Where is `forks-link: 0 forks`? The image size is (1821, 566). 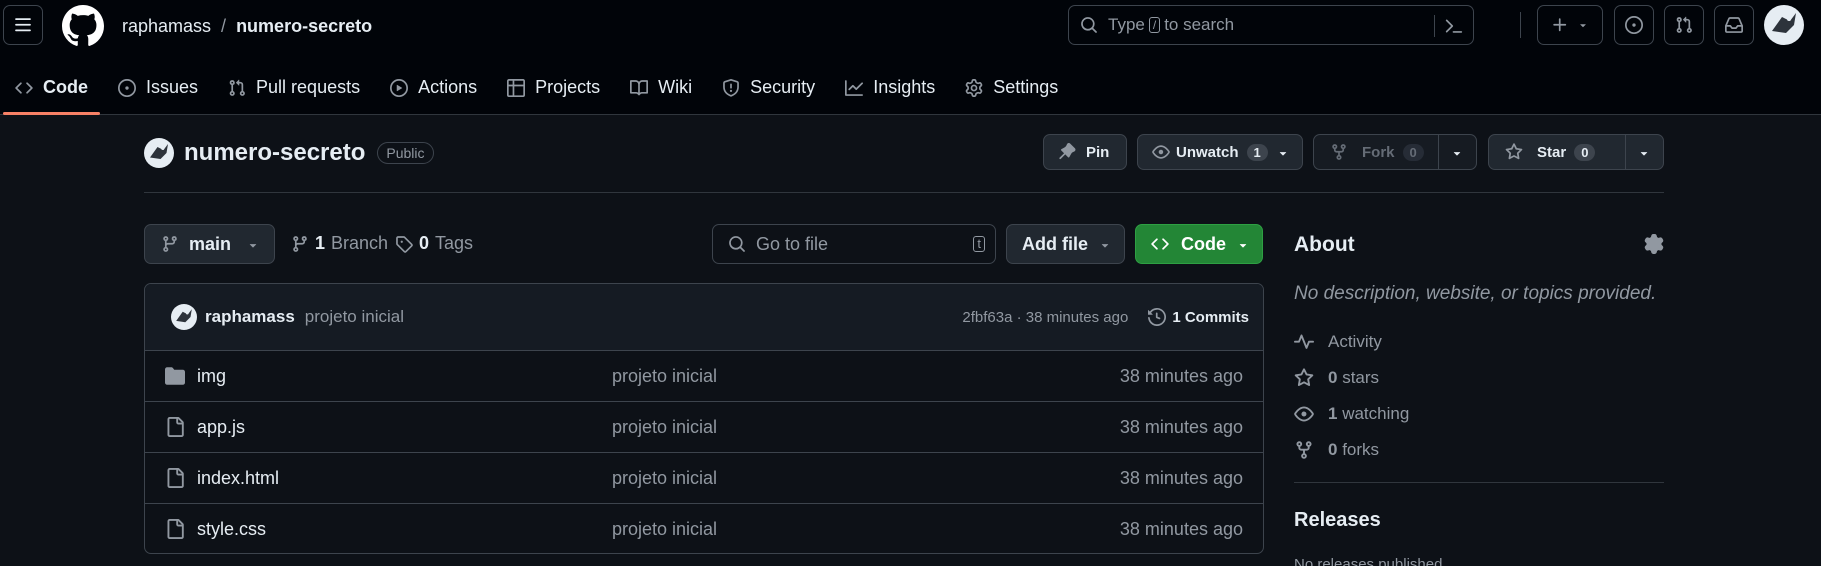 forks-link: 0 forks is located at coordinates (1336, 450).